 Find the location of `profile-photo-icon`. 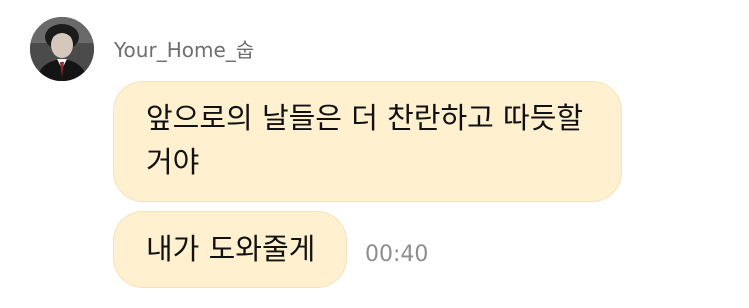

profile-photo-icon is located at coordinates (62, 49).